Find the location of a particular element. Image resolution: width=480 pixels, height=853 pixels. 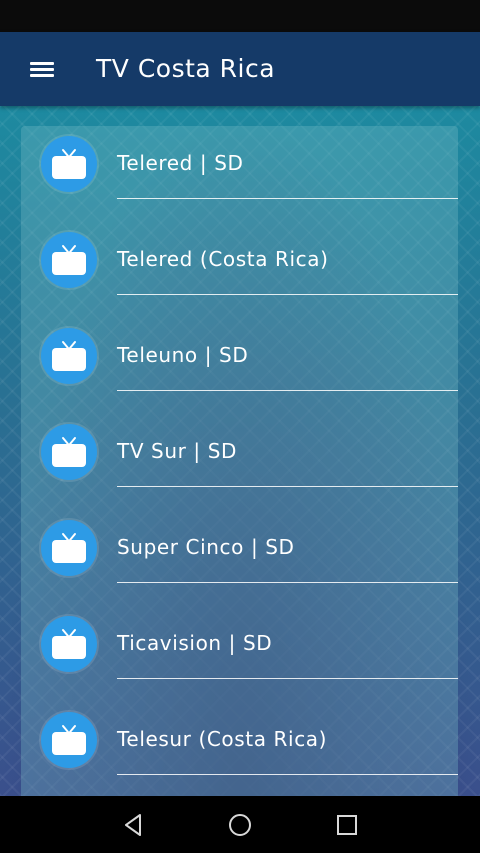

channel-row: Telesur (Costa Rica) is located at coordinates (239, 749).